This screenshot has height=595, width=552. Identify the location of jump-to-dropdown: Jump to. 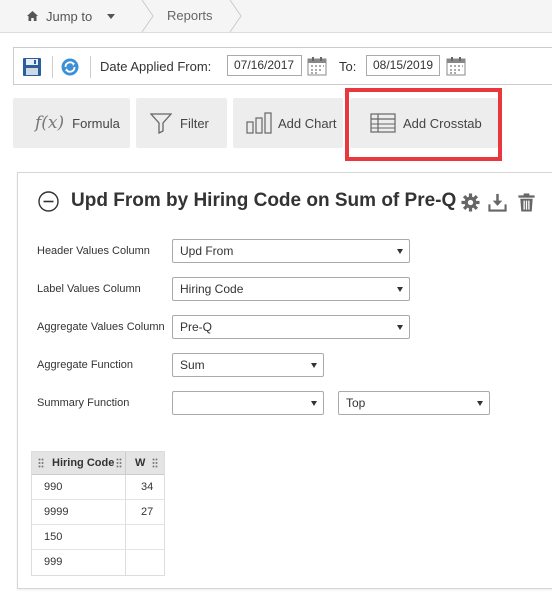
(71, 16).